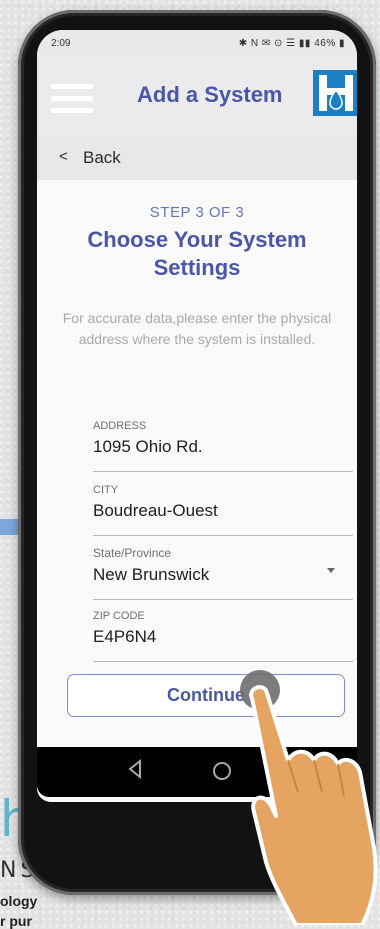 This screenshot has height=929, width=380. Describe the element at coordinates (120, 426) in the screenshot. I see `address-label: ADDRESS` at that location.